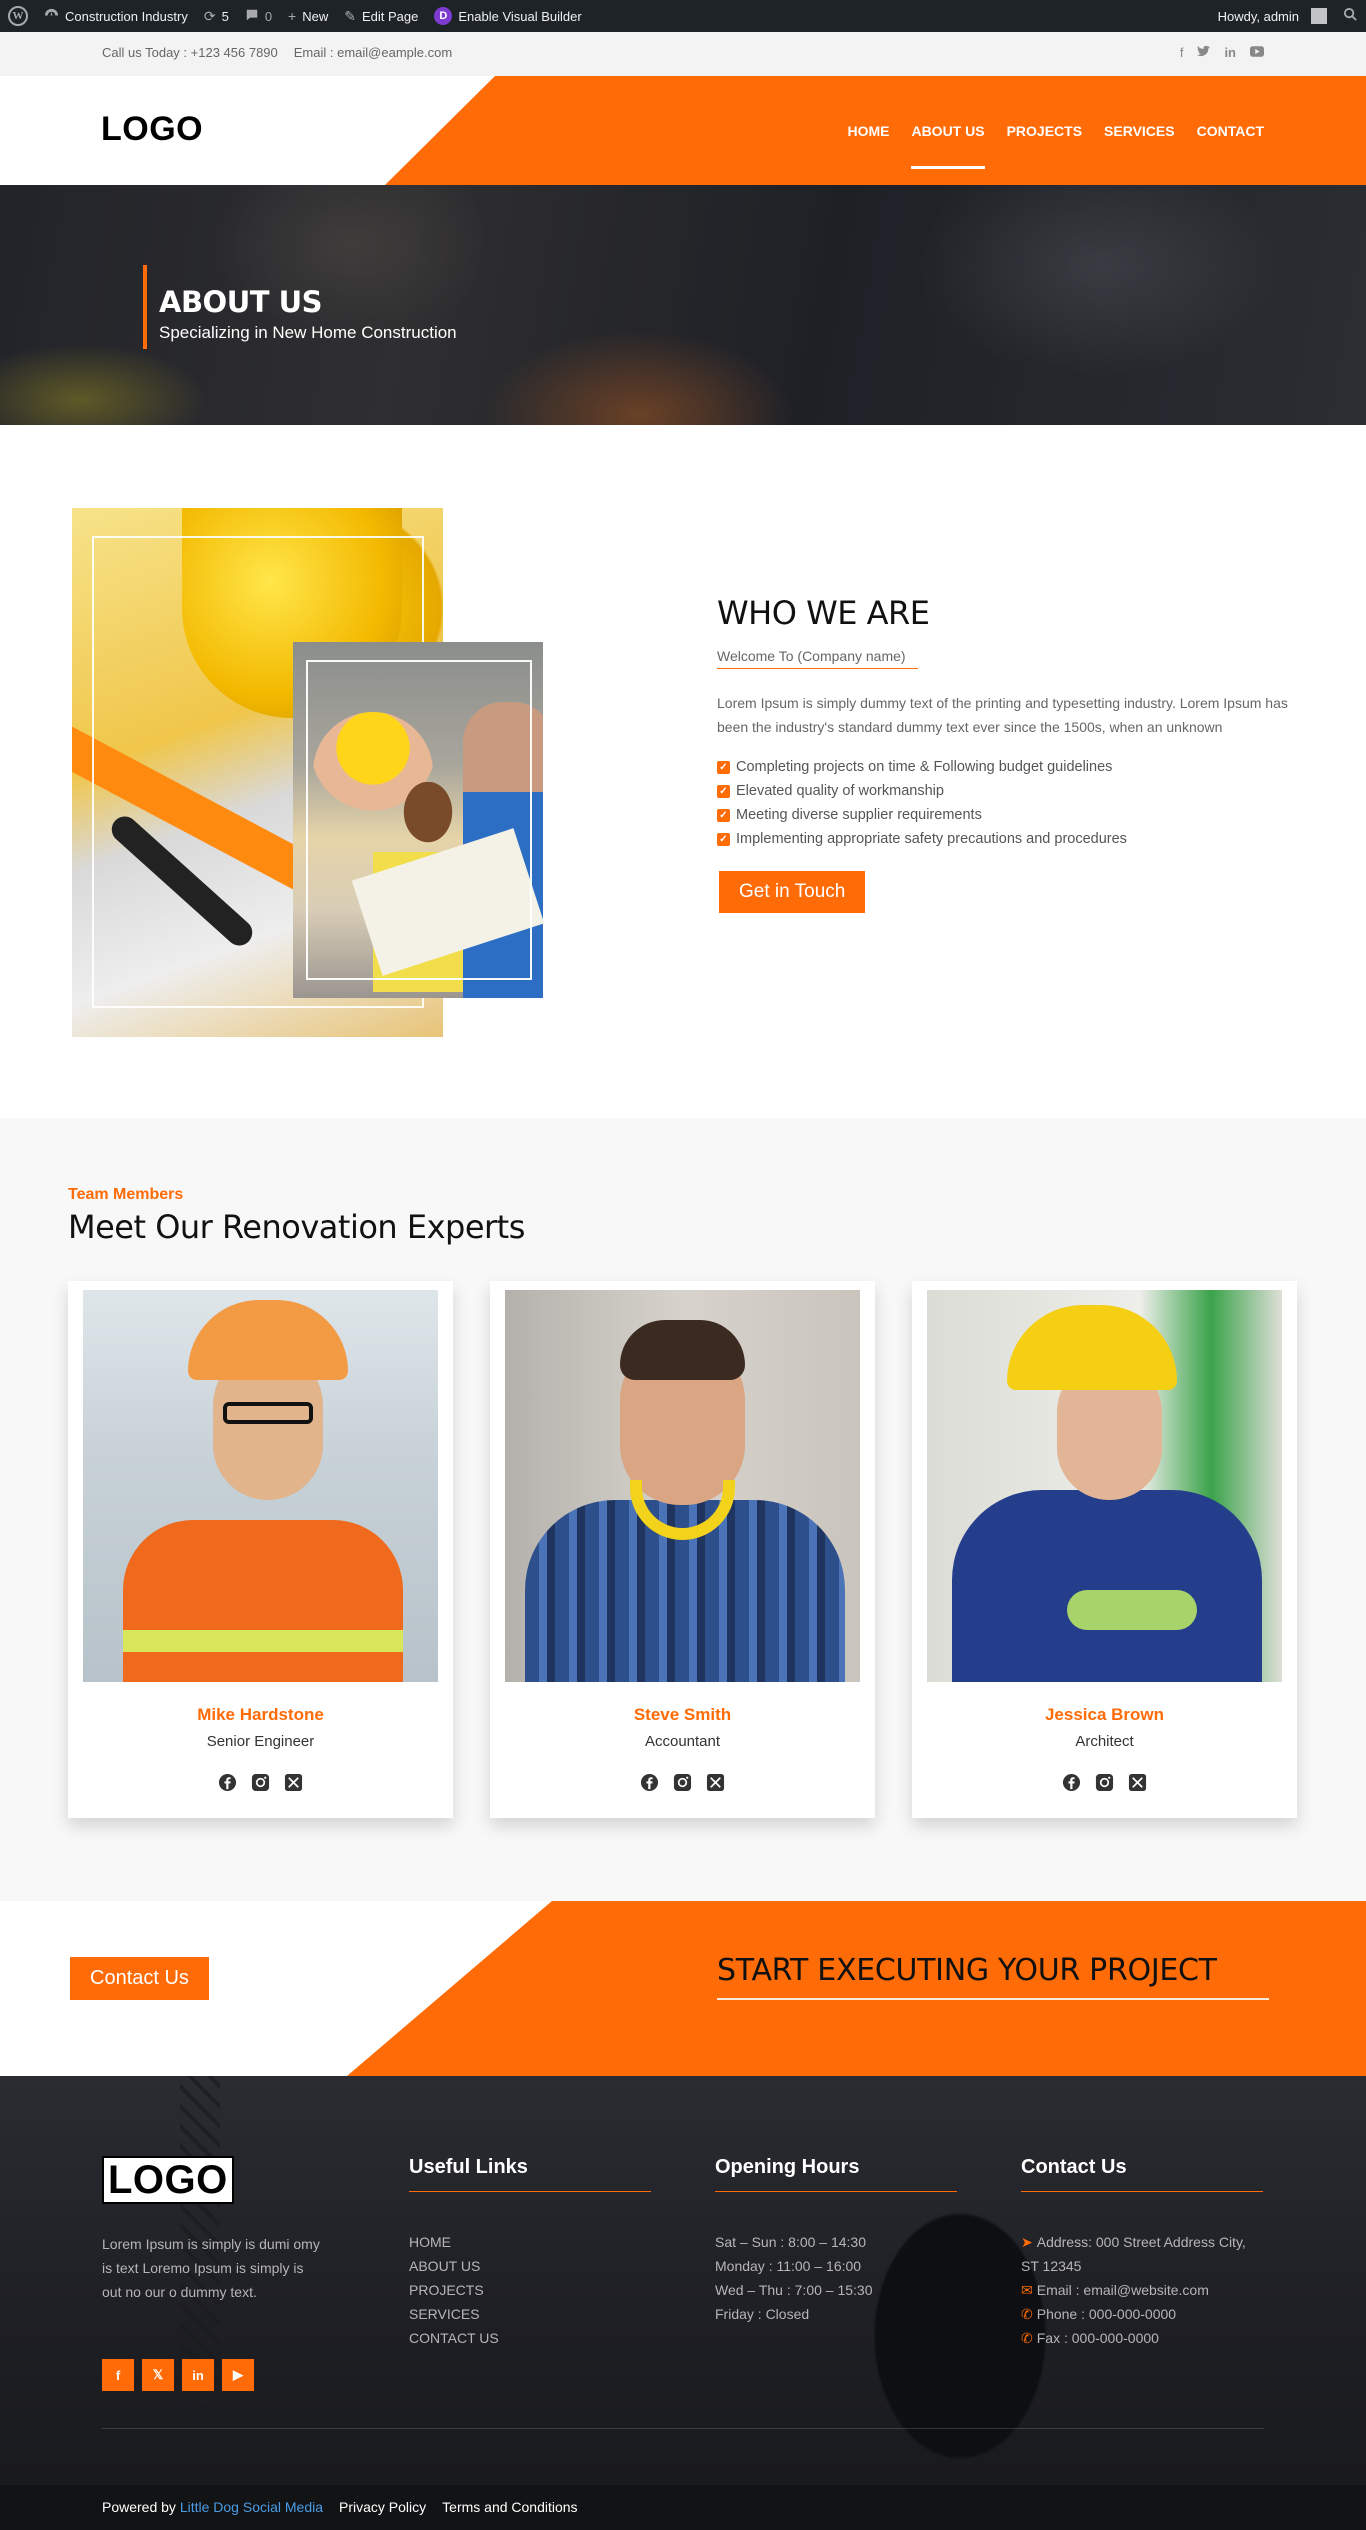  What do you see at coordinates (238, 2375) in the screenshot?
I see `youtube-icon: ▶` at bounding box center [238, 2375].